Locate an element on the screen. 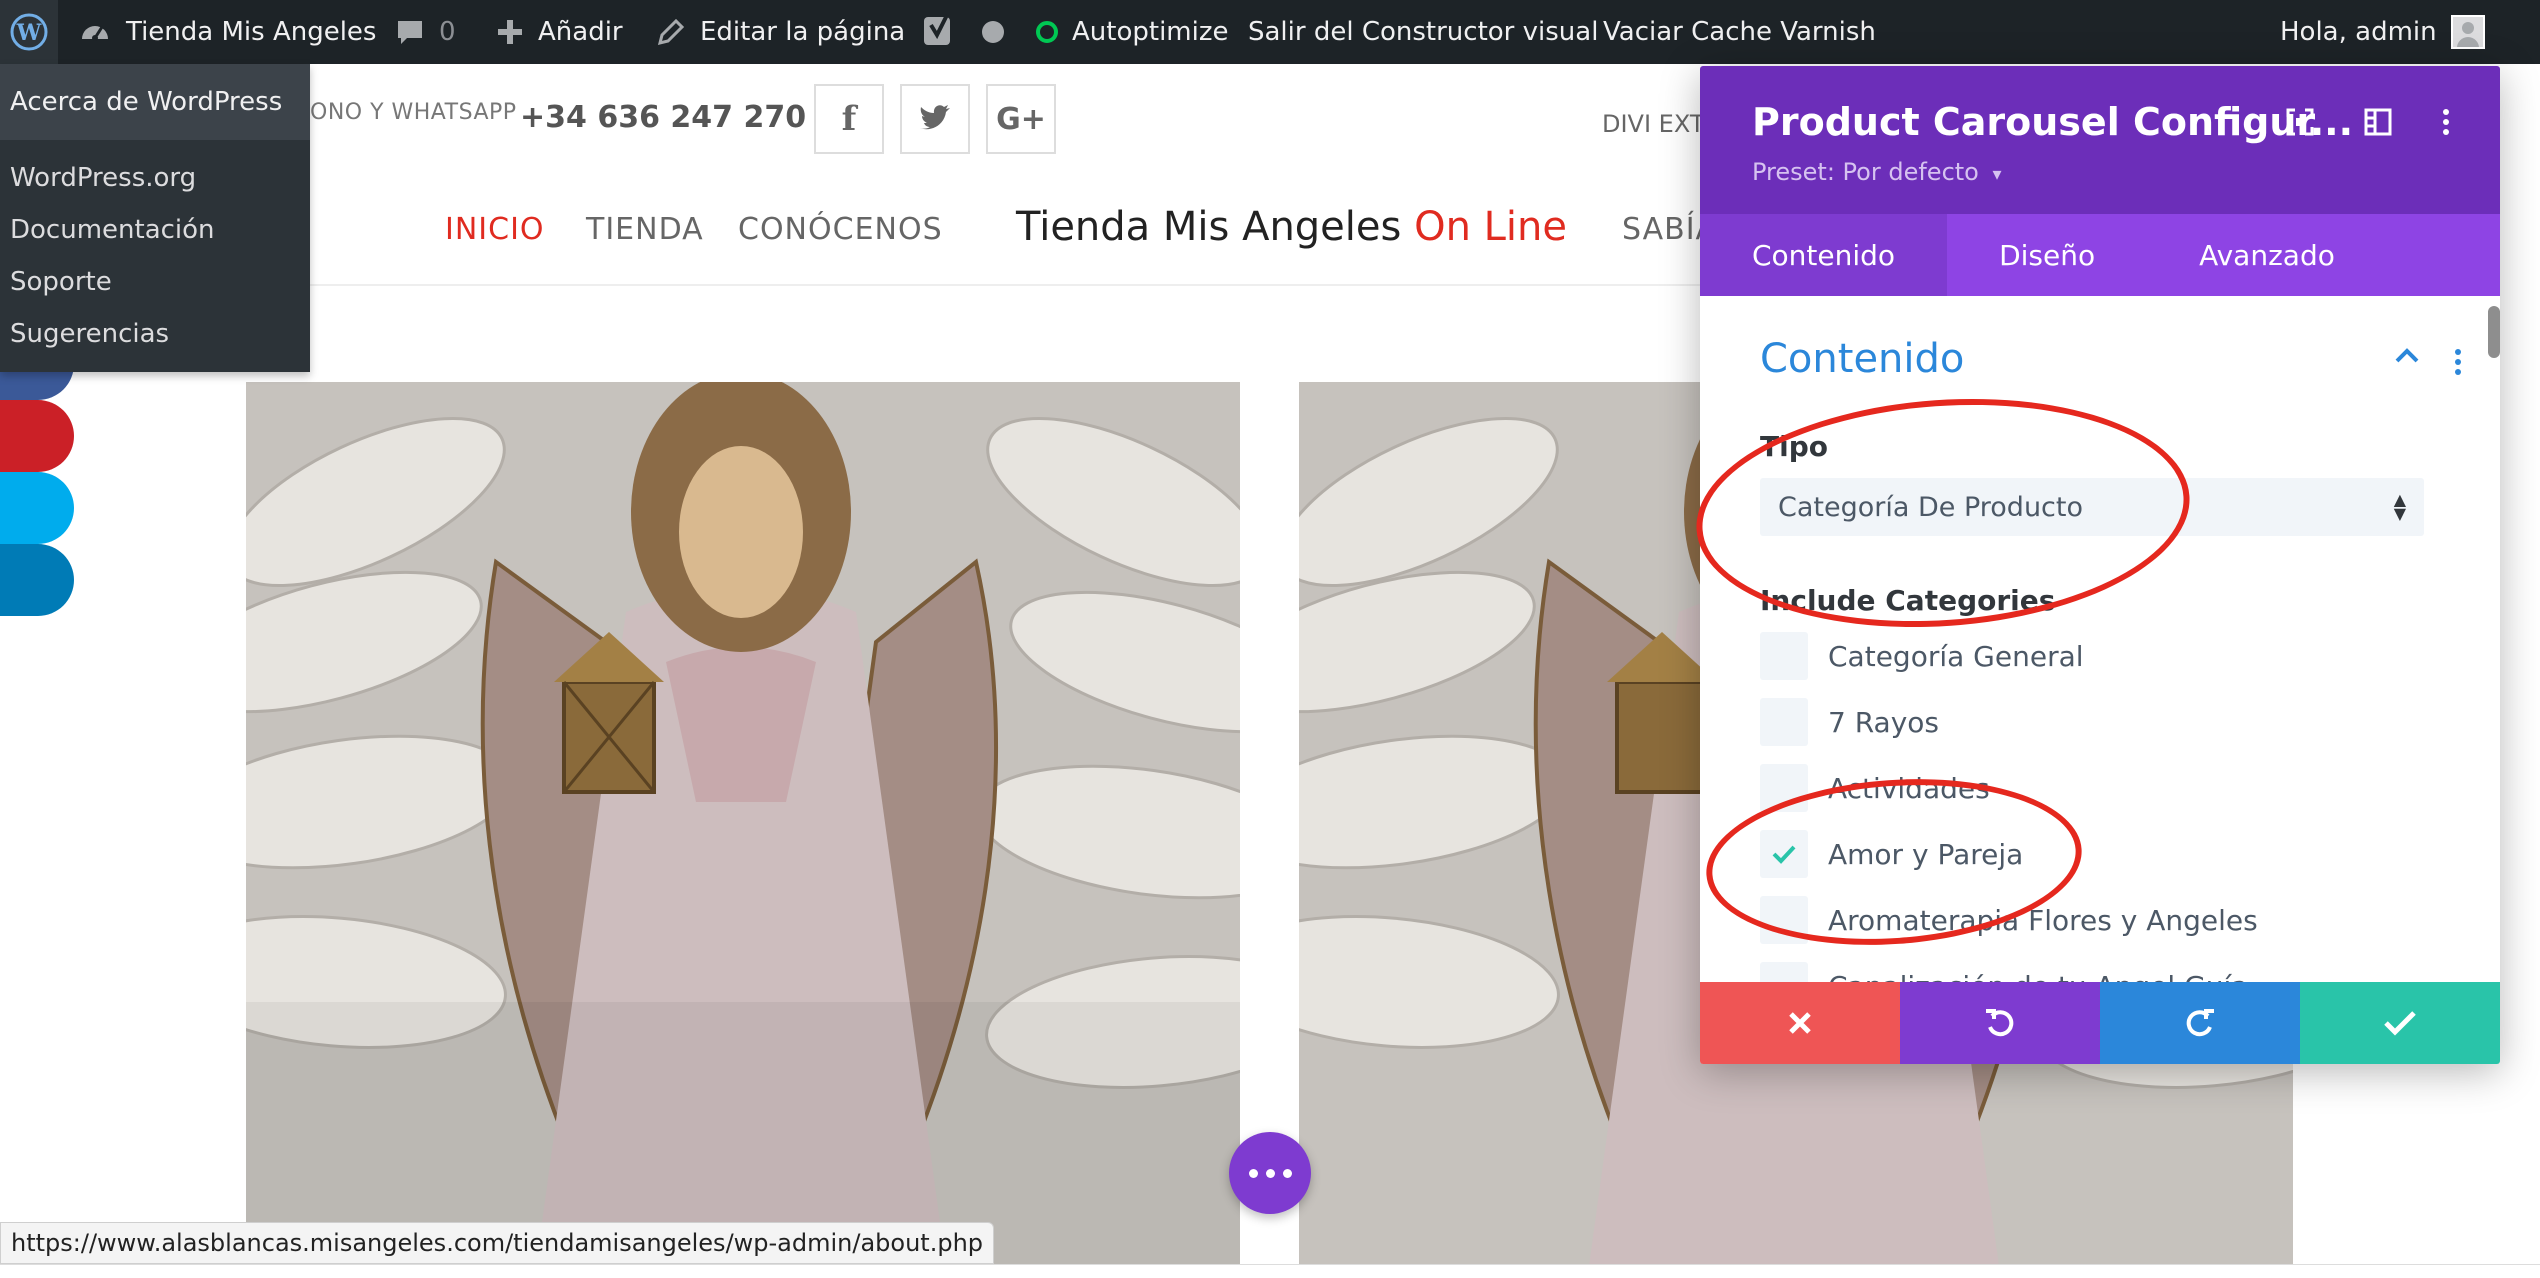 The width and height of the screenshot is (2540, 1278). undo-icon is located at coordinates (2000, 1023).